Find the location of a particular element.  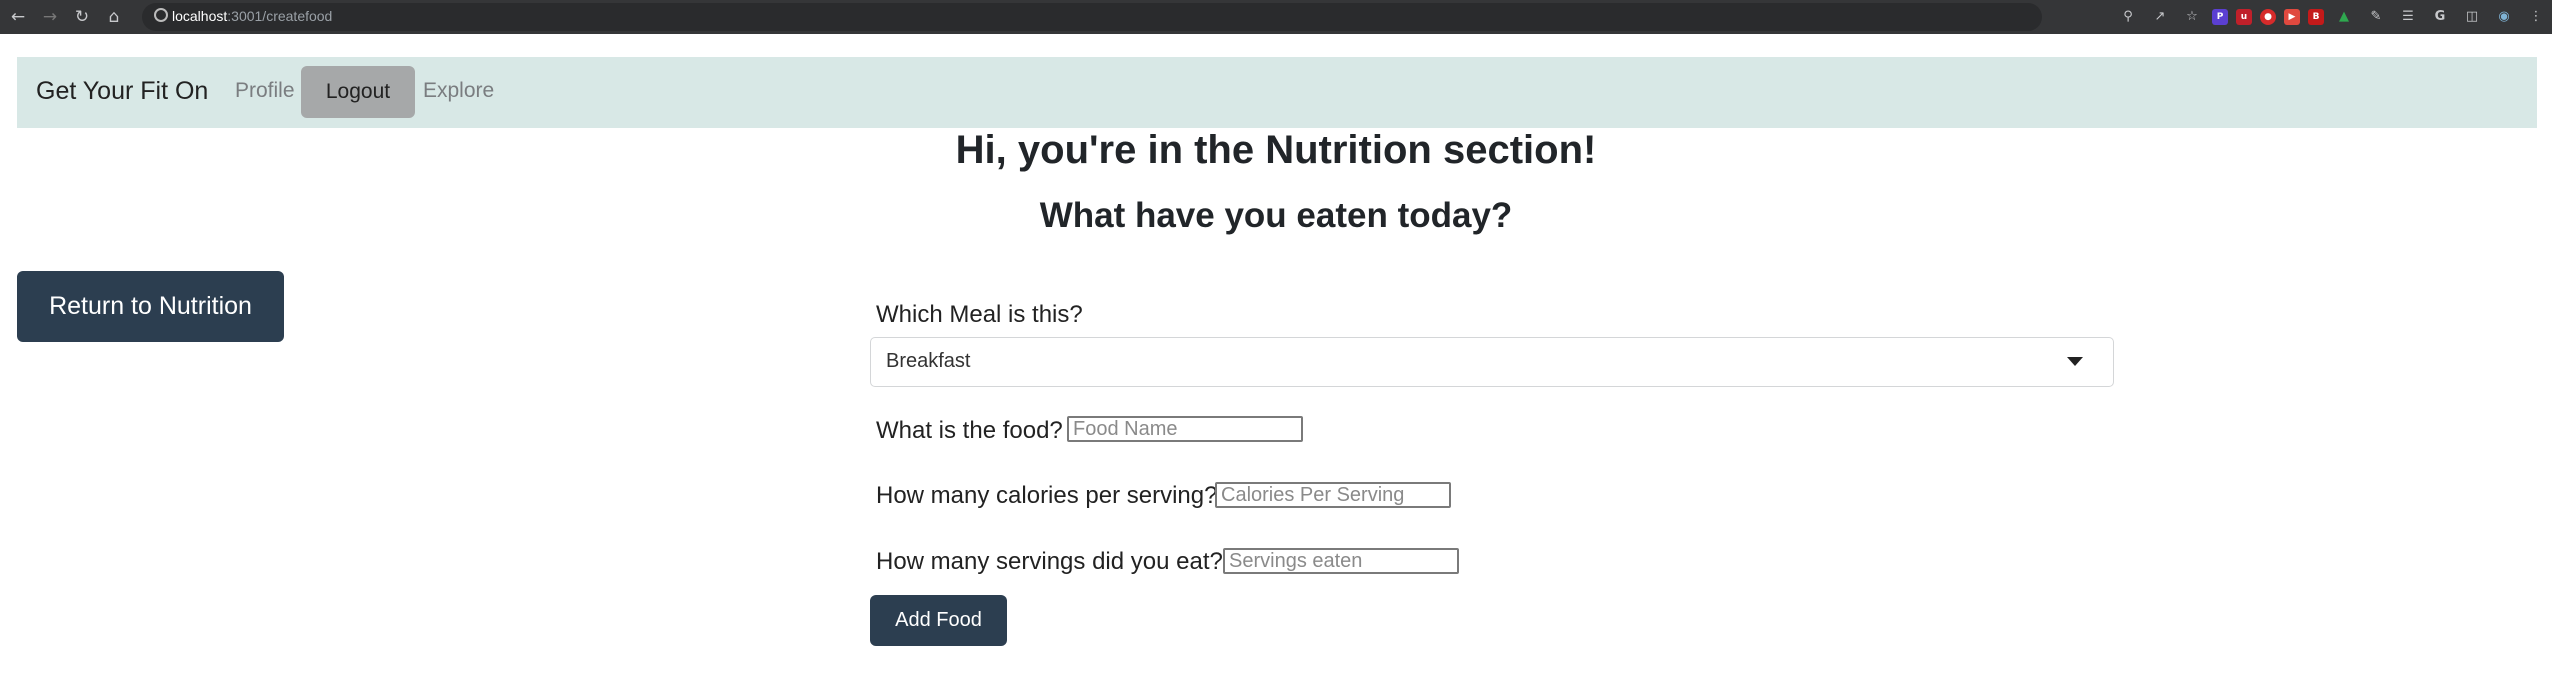

servings-label: How many servings did you eat? is located at coordinates (1049, 561).